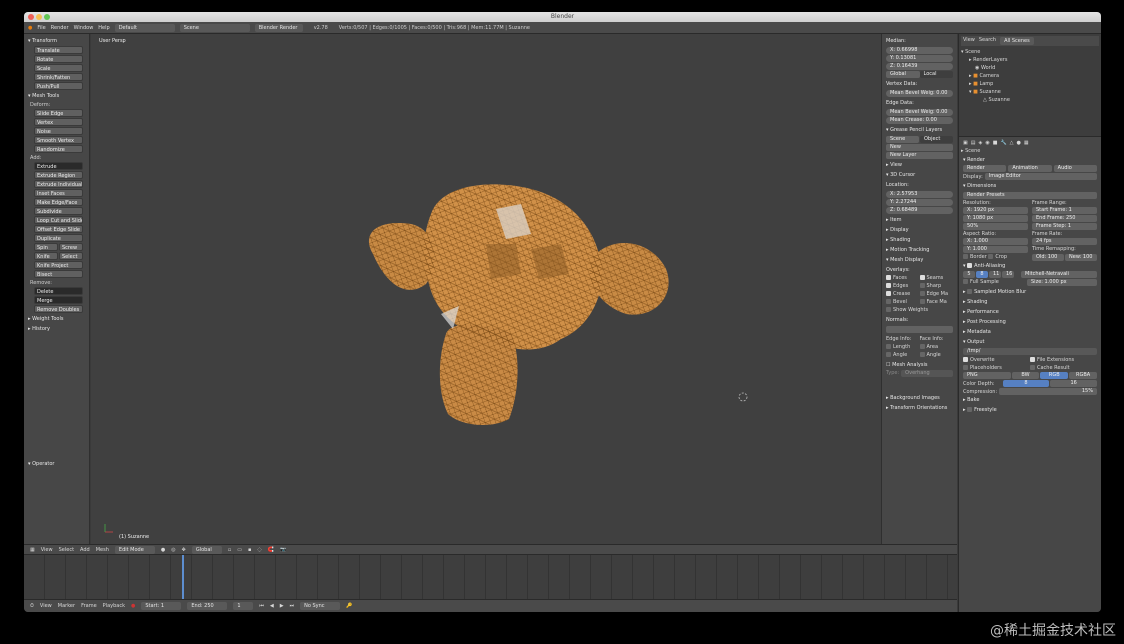 Image resolution: width=1124 pixels, height=644 pixels. Describe the element at coordinates (919, 175) in the screenshot. I see `3d-cursor-header: ▾ 3D Cursor` at that location.